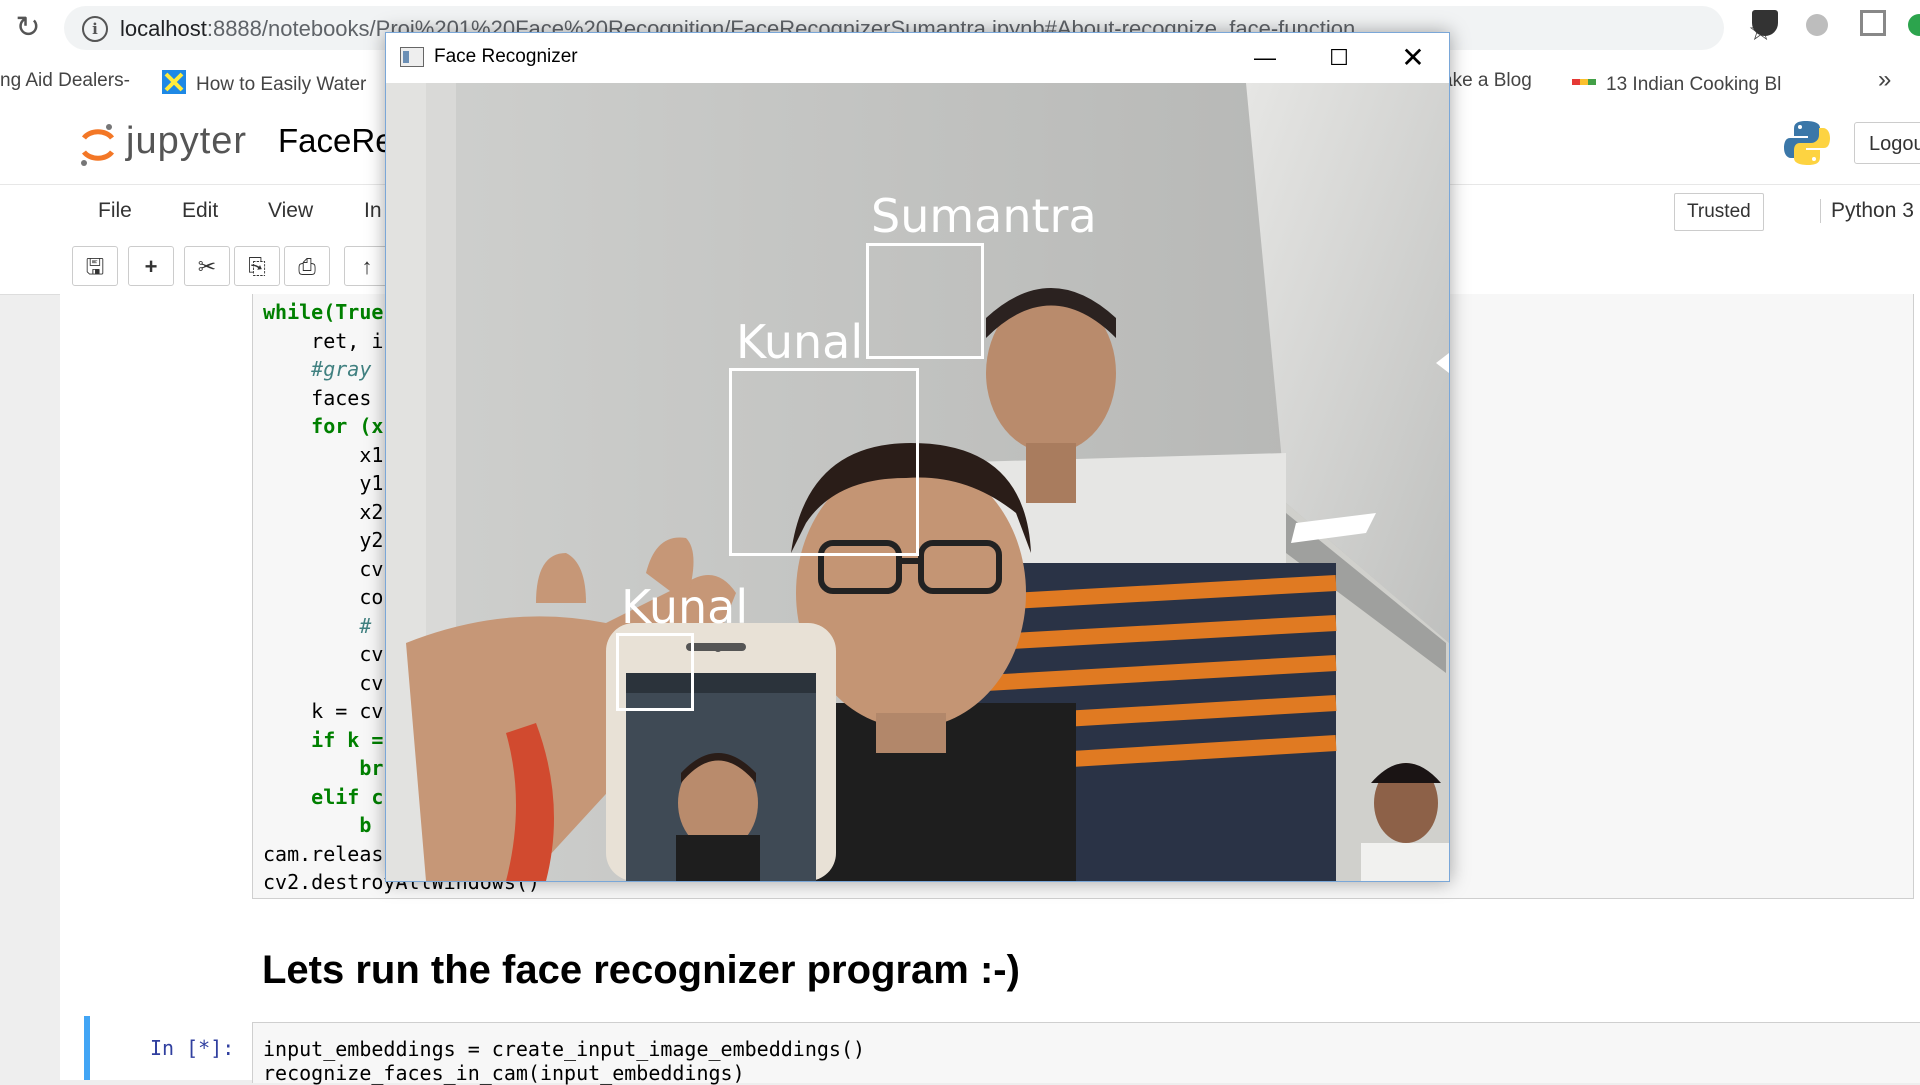 The image size is (1920, 1085). I want to click on window-titlebar: Face Recognizer — ☐ ✕, so click(917, 58).